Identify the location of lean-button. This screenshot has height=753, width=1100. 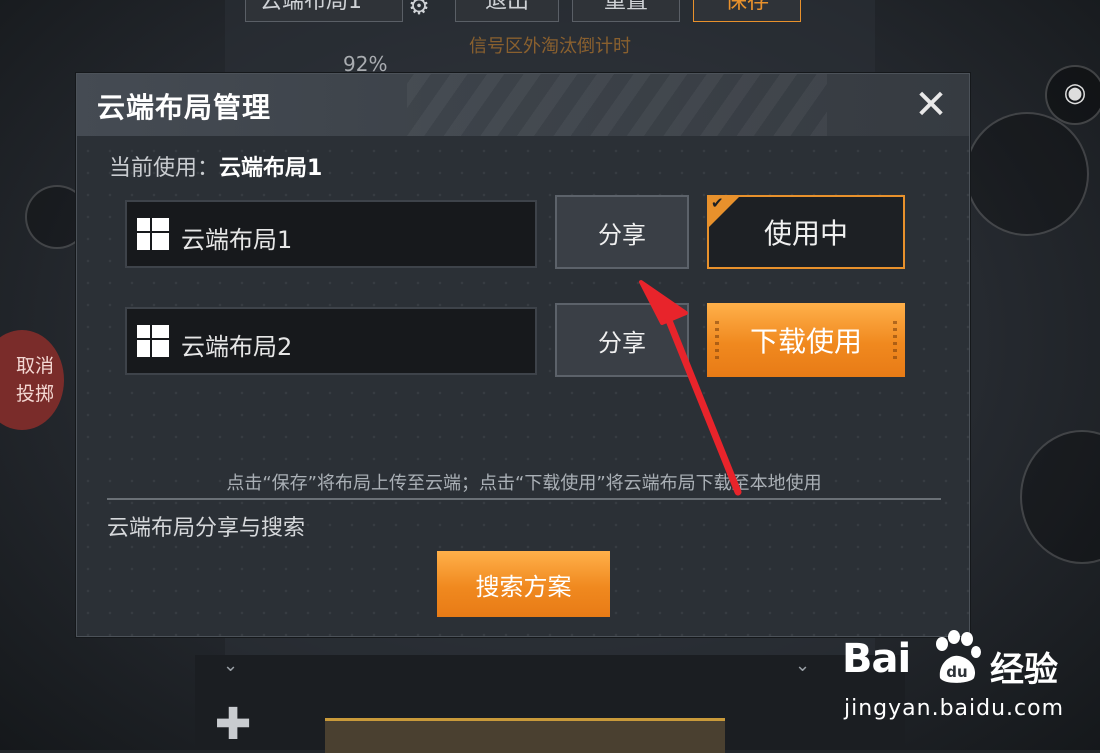
(1027, 174).